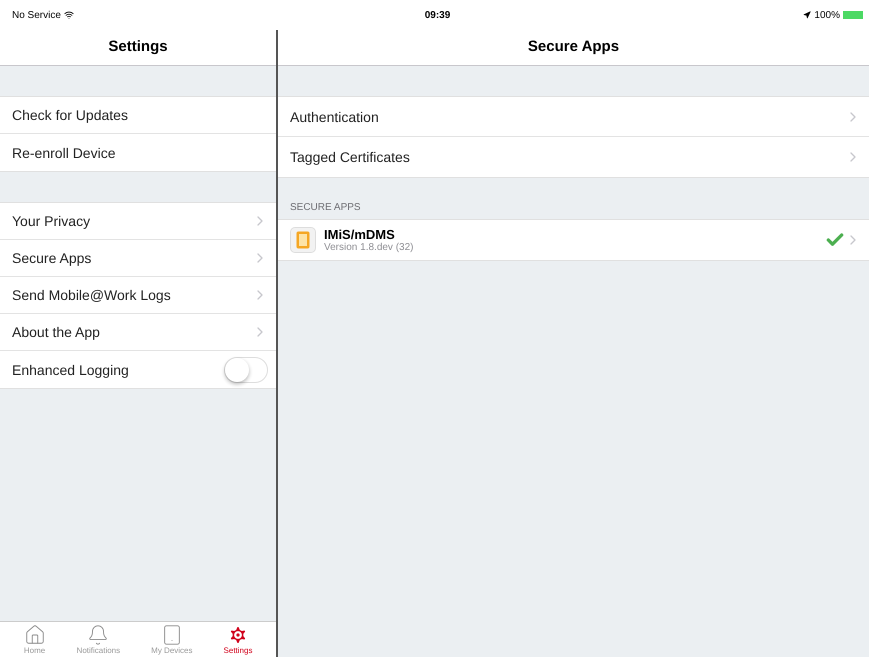 Image resolution: width=869 pixels, height=657 pixels. Describe the element at coordinates (56, 332) in the screenshot. I see `row-label: About the App` at that location.